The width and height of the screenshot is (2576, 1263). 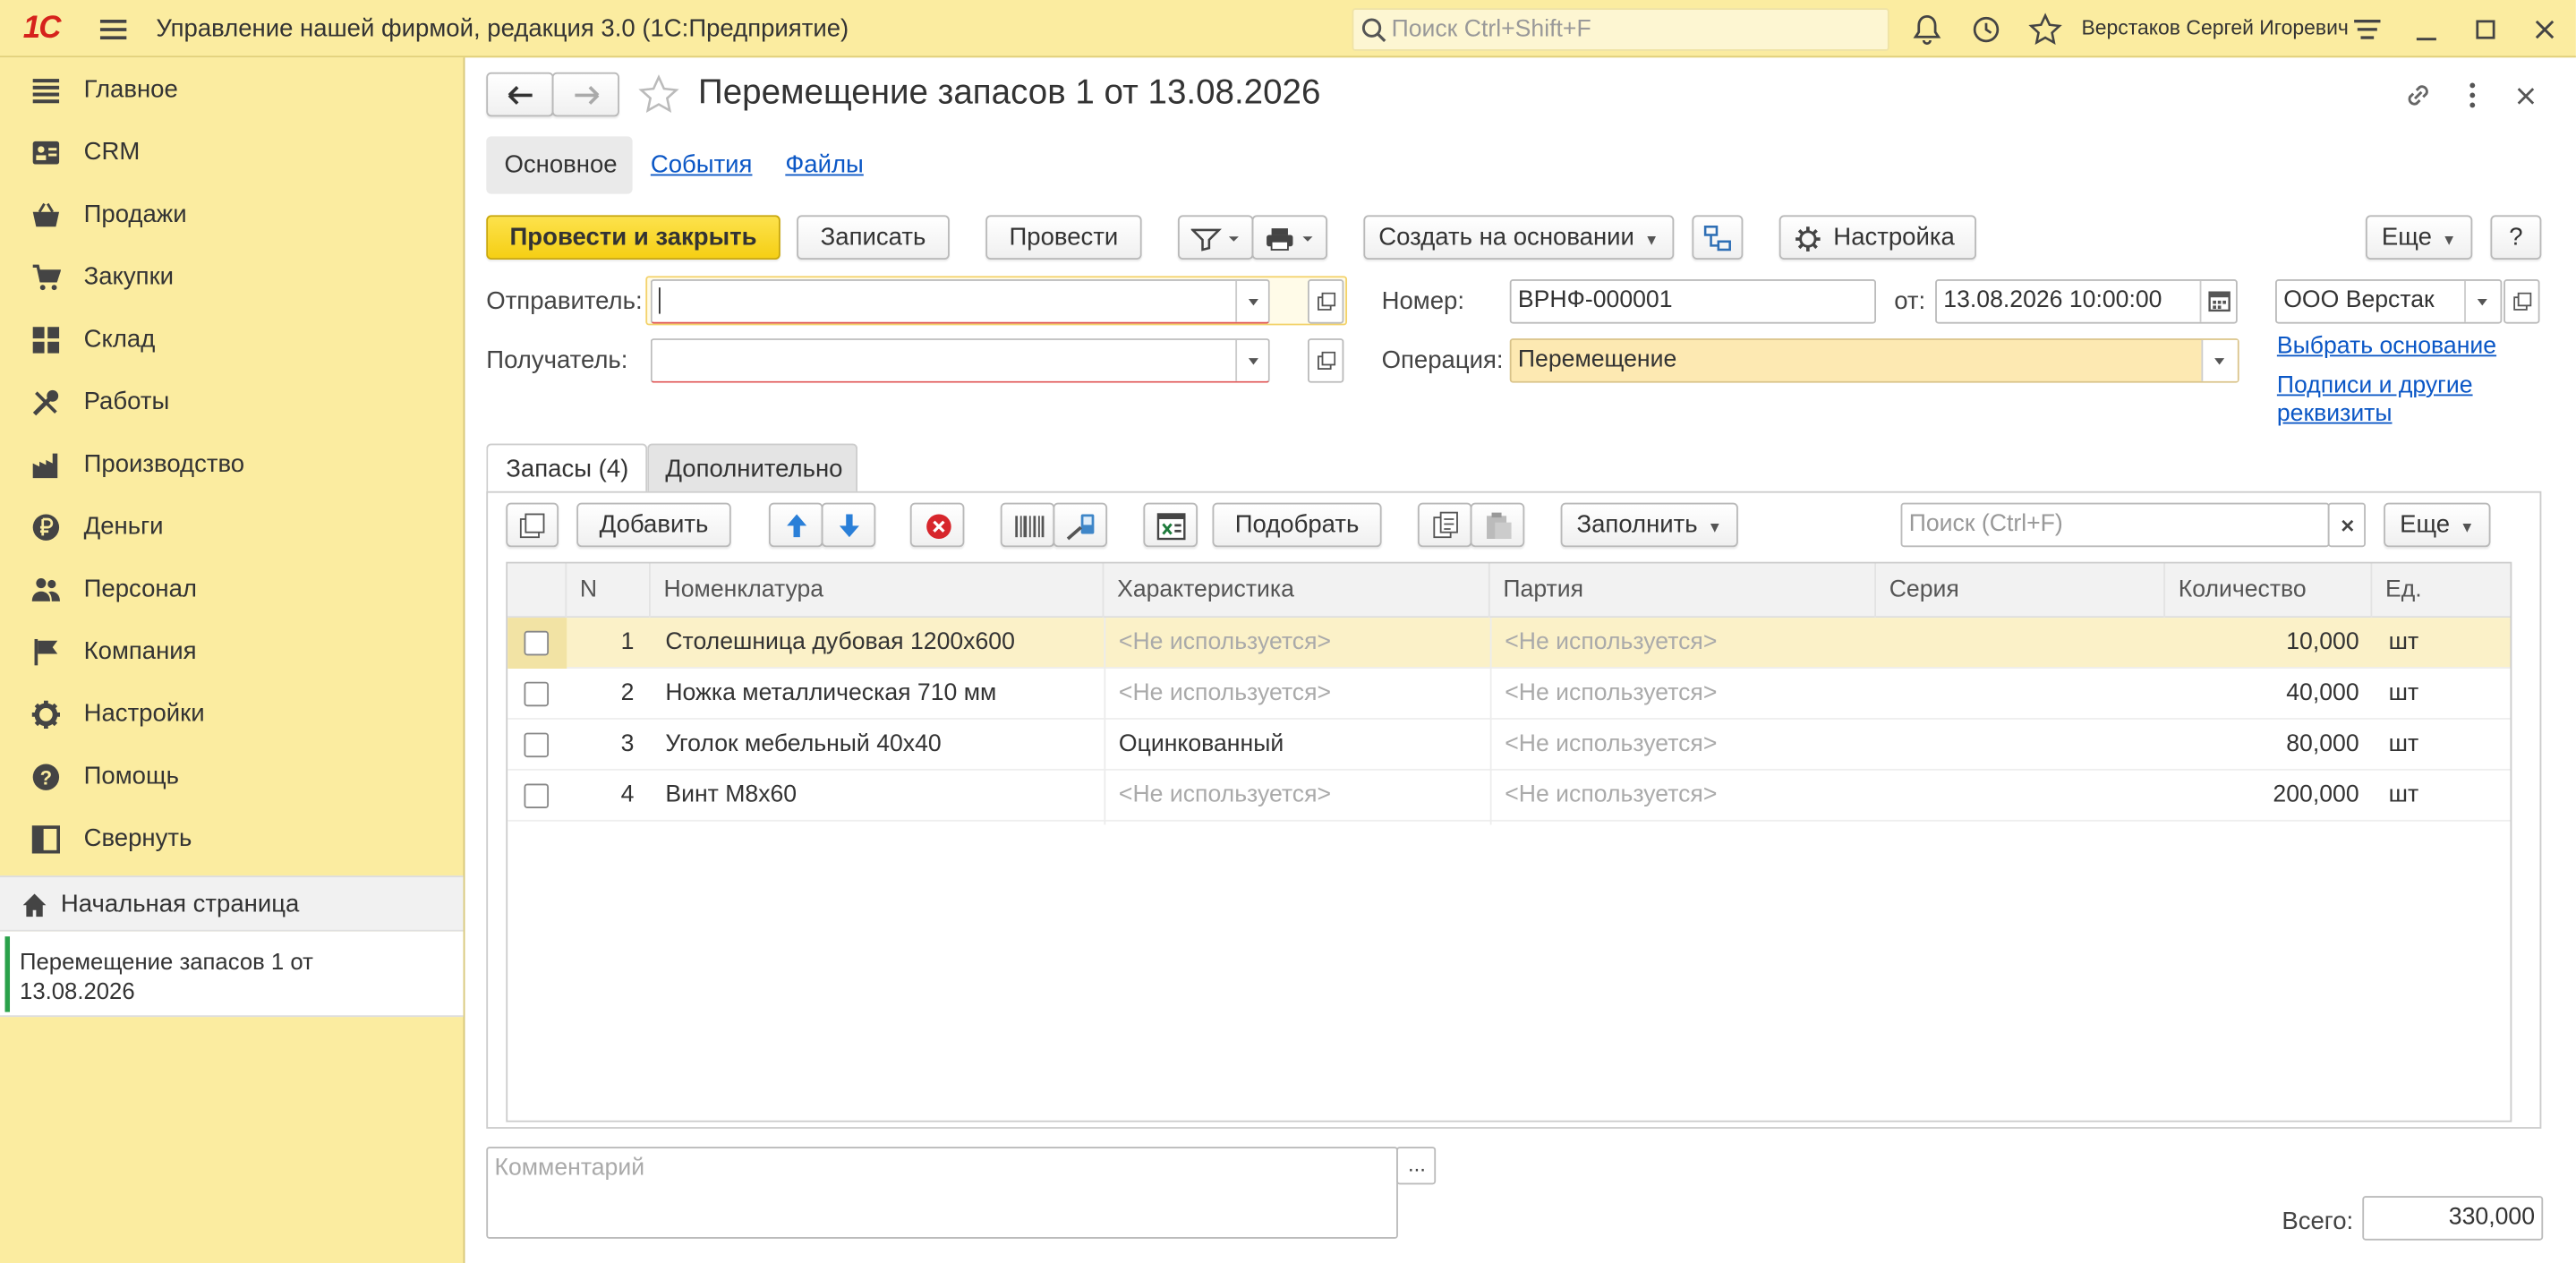 I want to click on sidebar-item-company: Компания, so click(x=232, y=653).